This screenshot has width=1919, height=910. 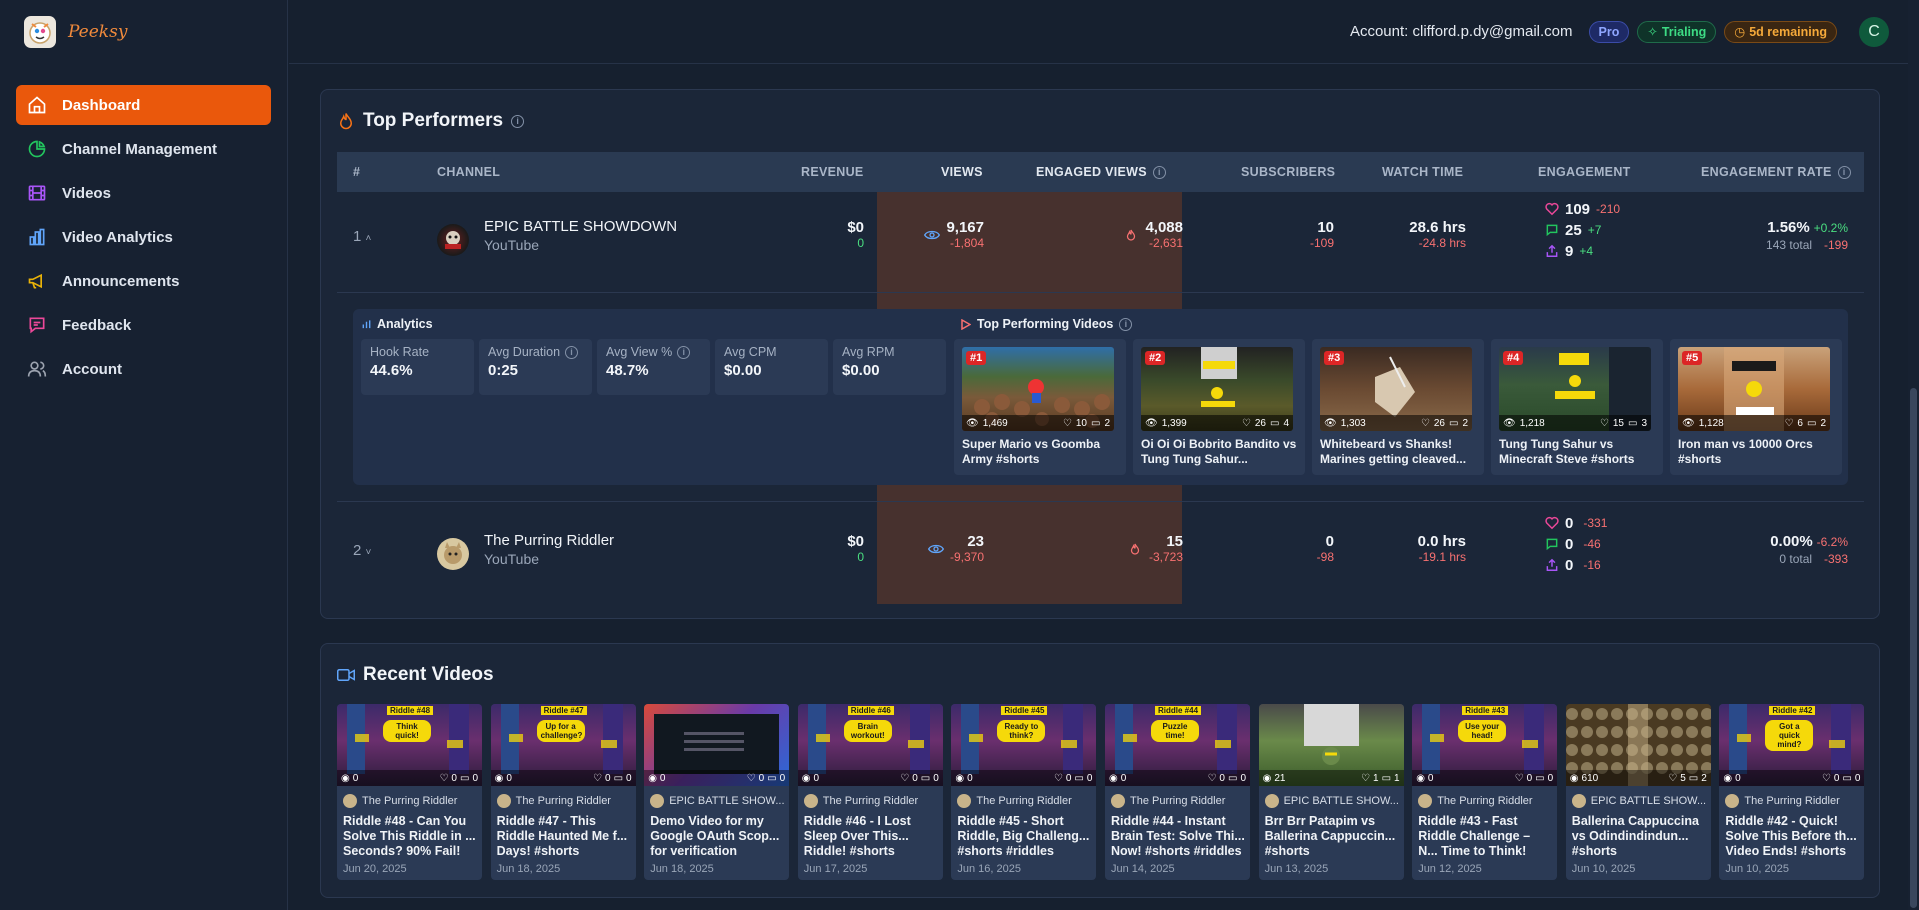 What do you see at coordinates (369, 238) in the screenshot?
I see `chevron-up-icon: ˄` at bounding box center [369, 238].